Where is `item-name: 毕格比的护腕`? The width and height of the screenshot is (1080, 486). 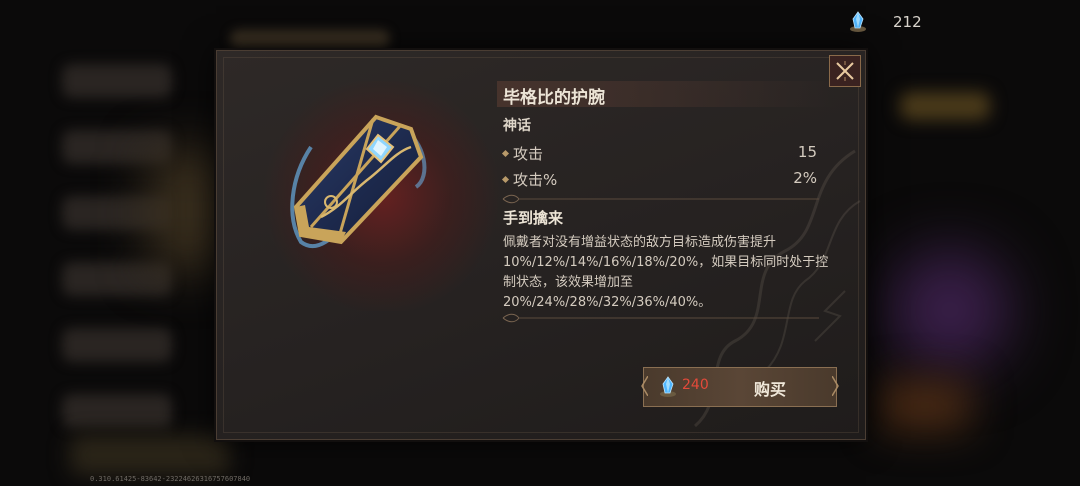
item-name: 毕格比的护腕 is located at coordinates (554, 98).